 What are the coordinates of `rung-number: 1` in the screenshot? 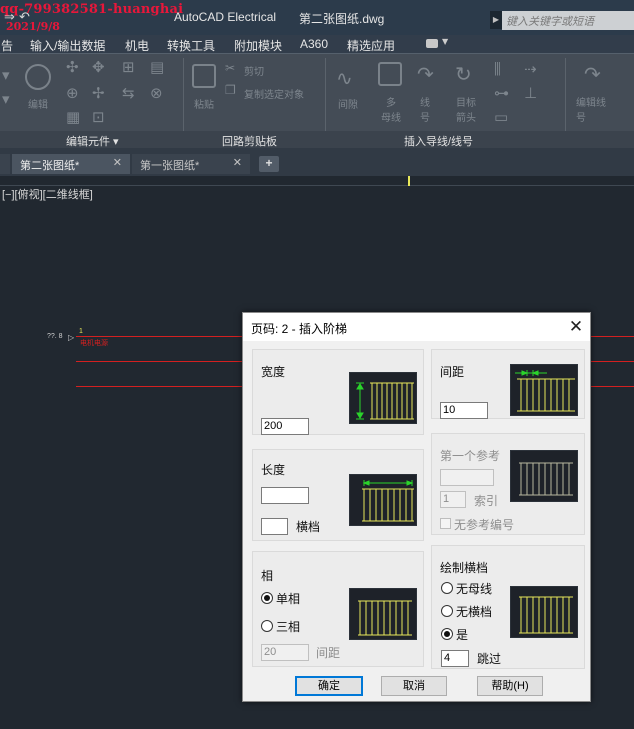 It's located at (81, 331).